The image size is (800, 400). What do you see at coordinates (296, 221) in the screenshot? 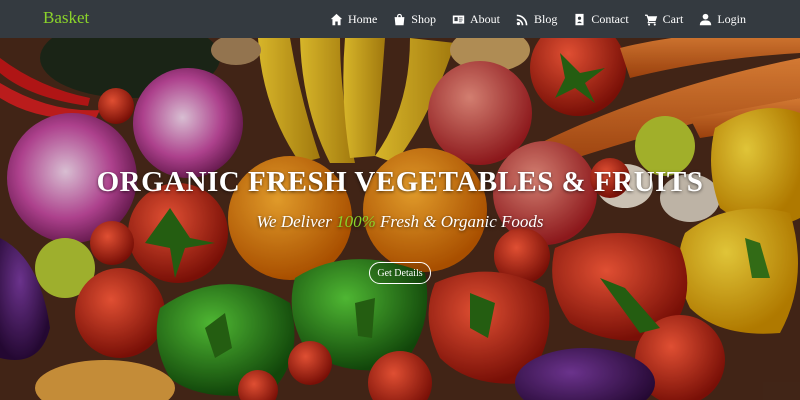
I see `hero-subtitle-text: We Deliver` at bounding box center [296, 221].